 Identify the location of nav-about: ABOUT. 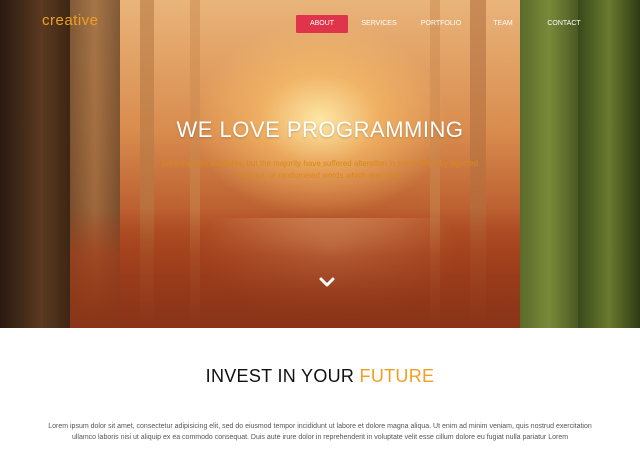
(322, 24).